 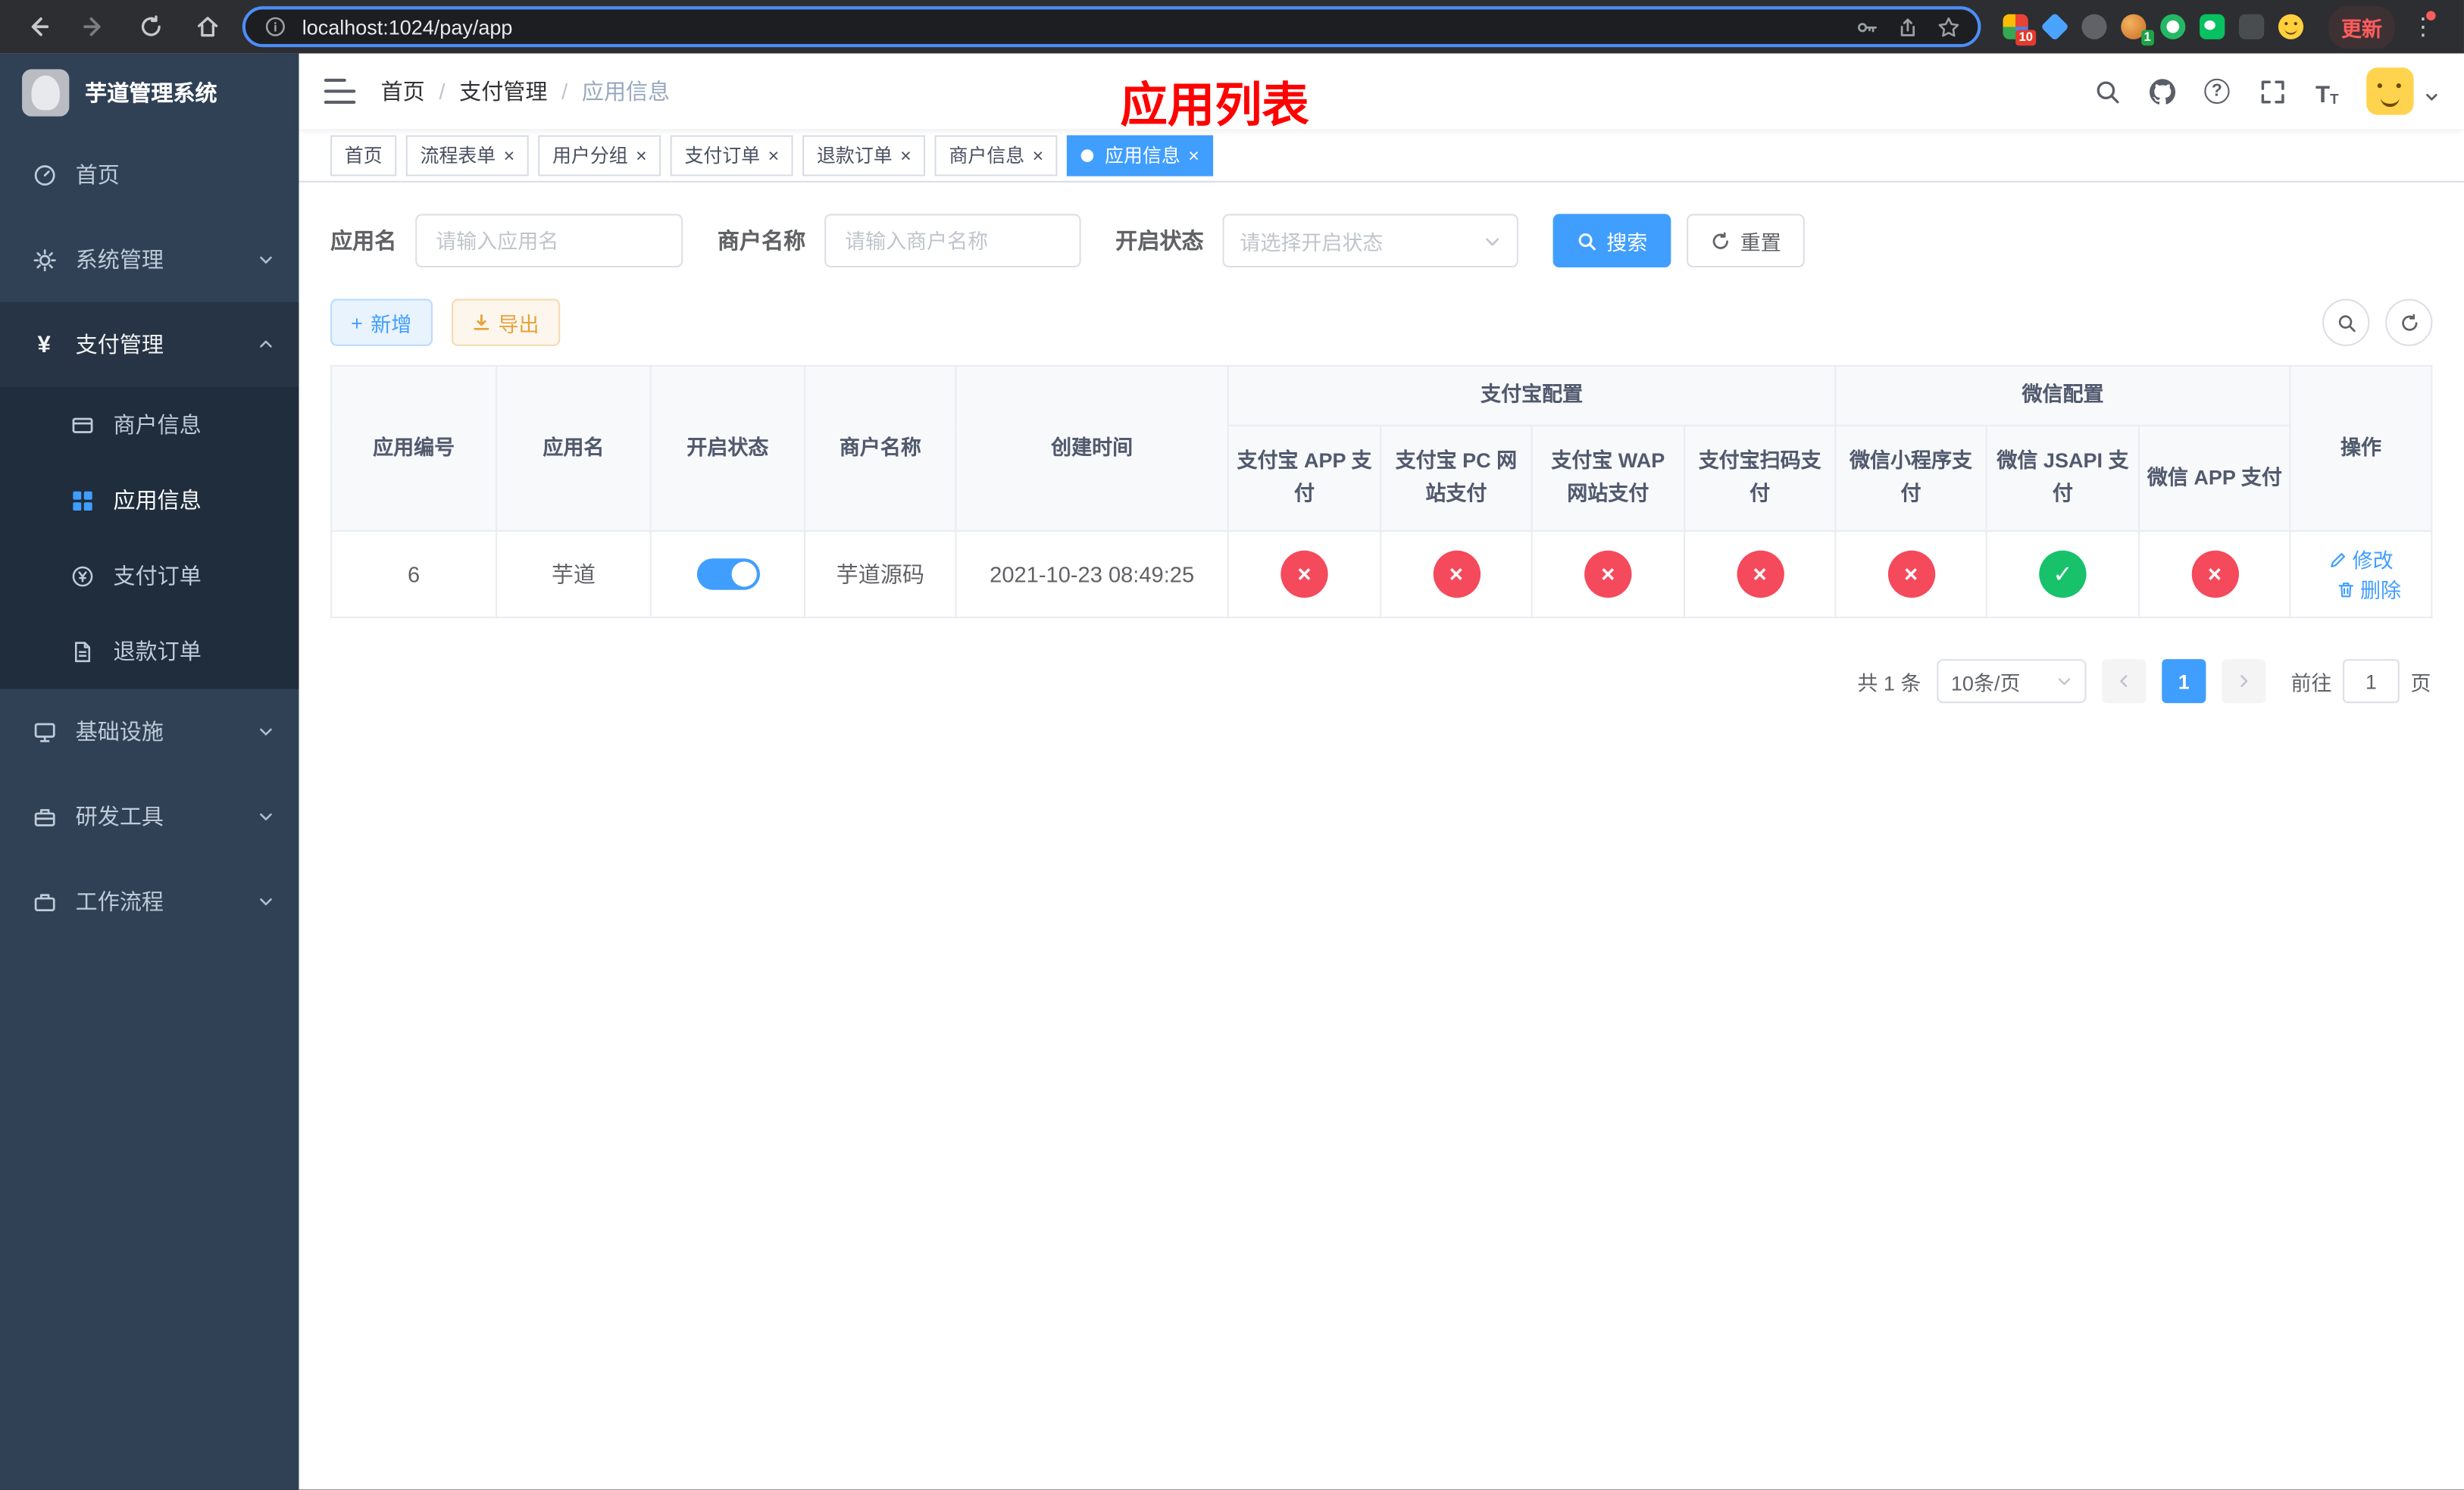 What do you see at coordinates (149, 174) in the screenshot?
I see `sidebar-item-home: 首页` at bounding box center [149, 174].